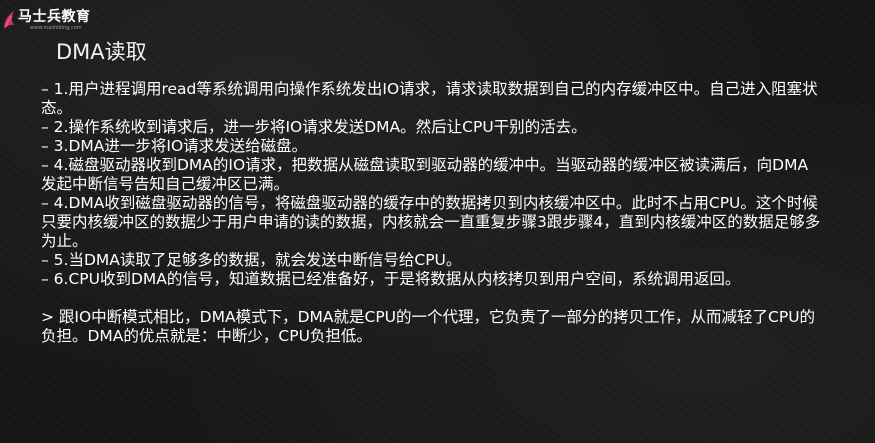  I want to click on bullet-item: – 2.操作系统收到请求后，进一步将IO请求发送DMA。然后让CPU干别的活去。, so click(314, 127).